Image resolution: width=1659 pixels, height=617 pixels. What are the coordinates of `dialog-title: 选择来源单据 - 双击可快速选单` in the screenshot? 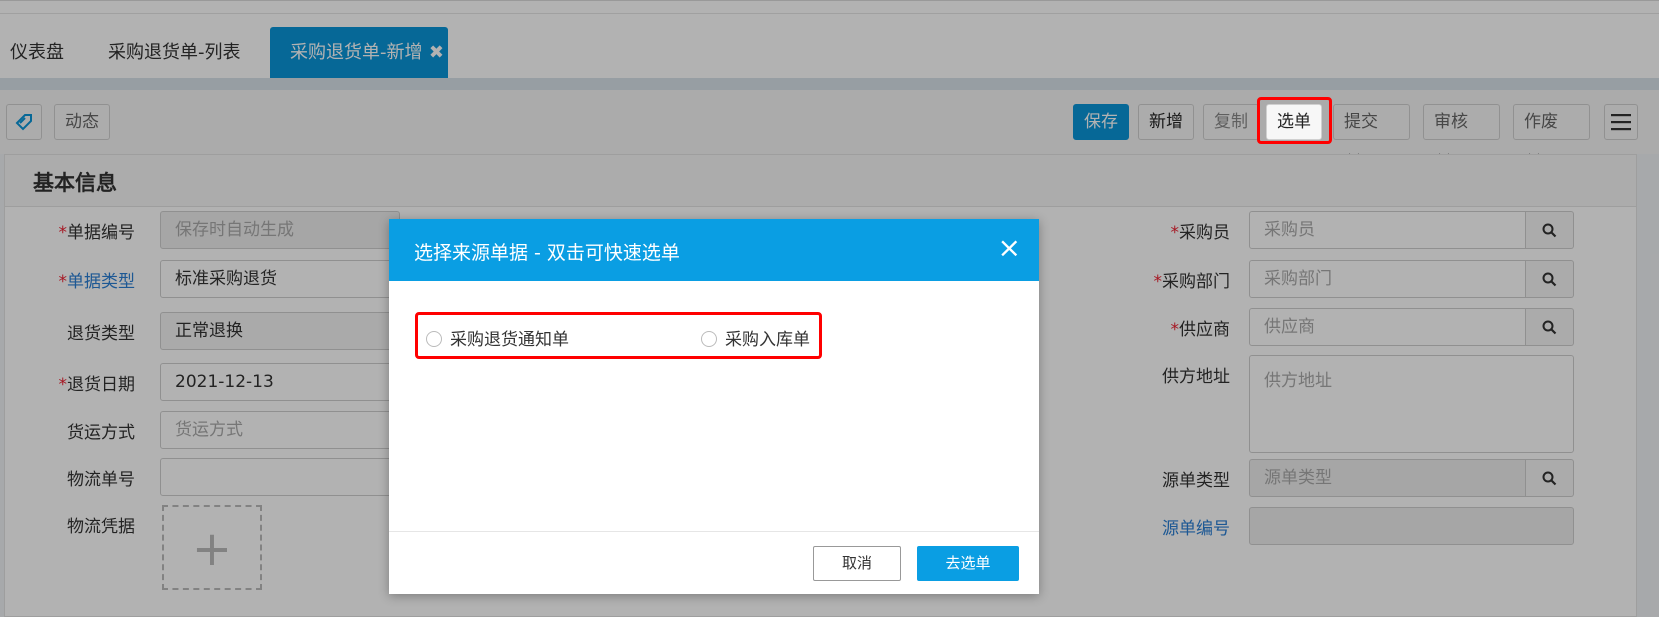 It's located at (547, 253).